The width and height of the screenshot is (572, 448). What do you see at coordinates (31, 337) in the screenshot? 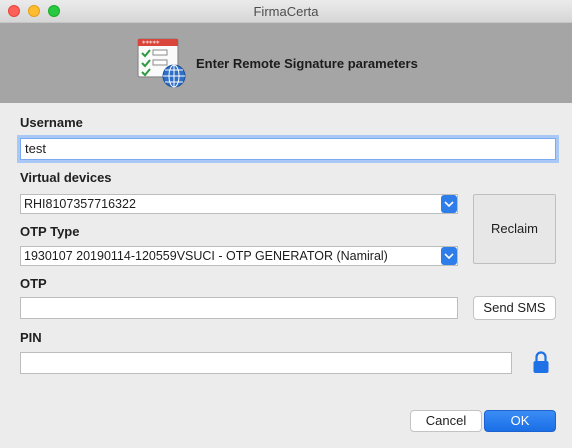
I see `pin-label: PIN` at bounding box center [31, 337].